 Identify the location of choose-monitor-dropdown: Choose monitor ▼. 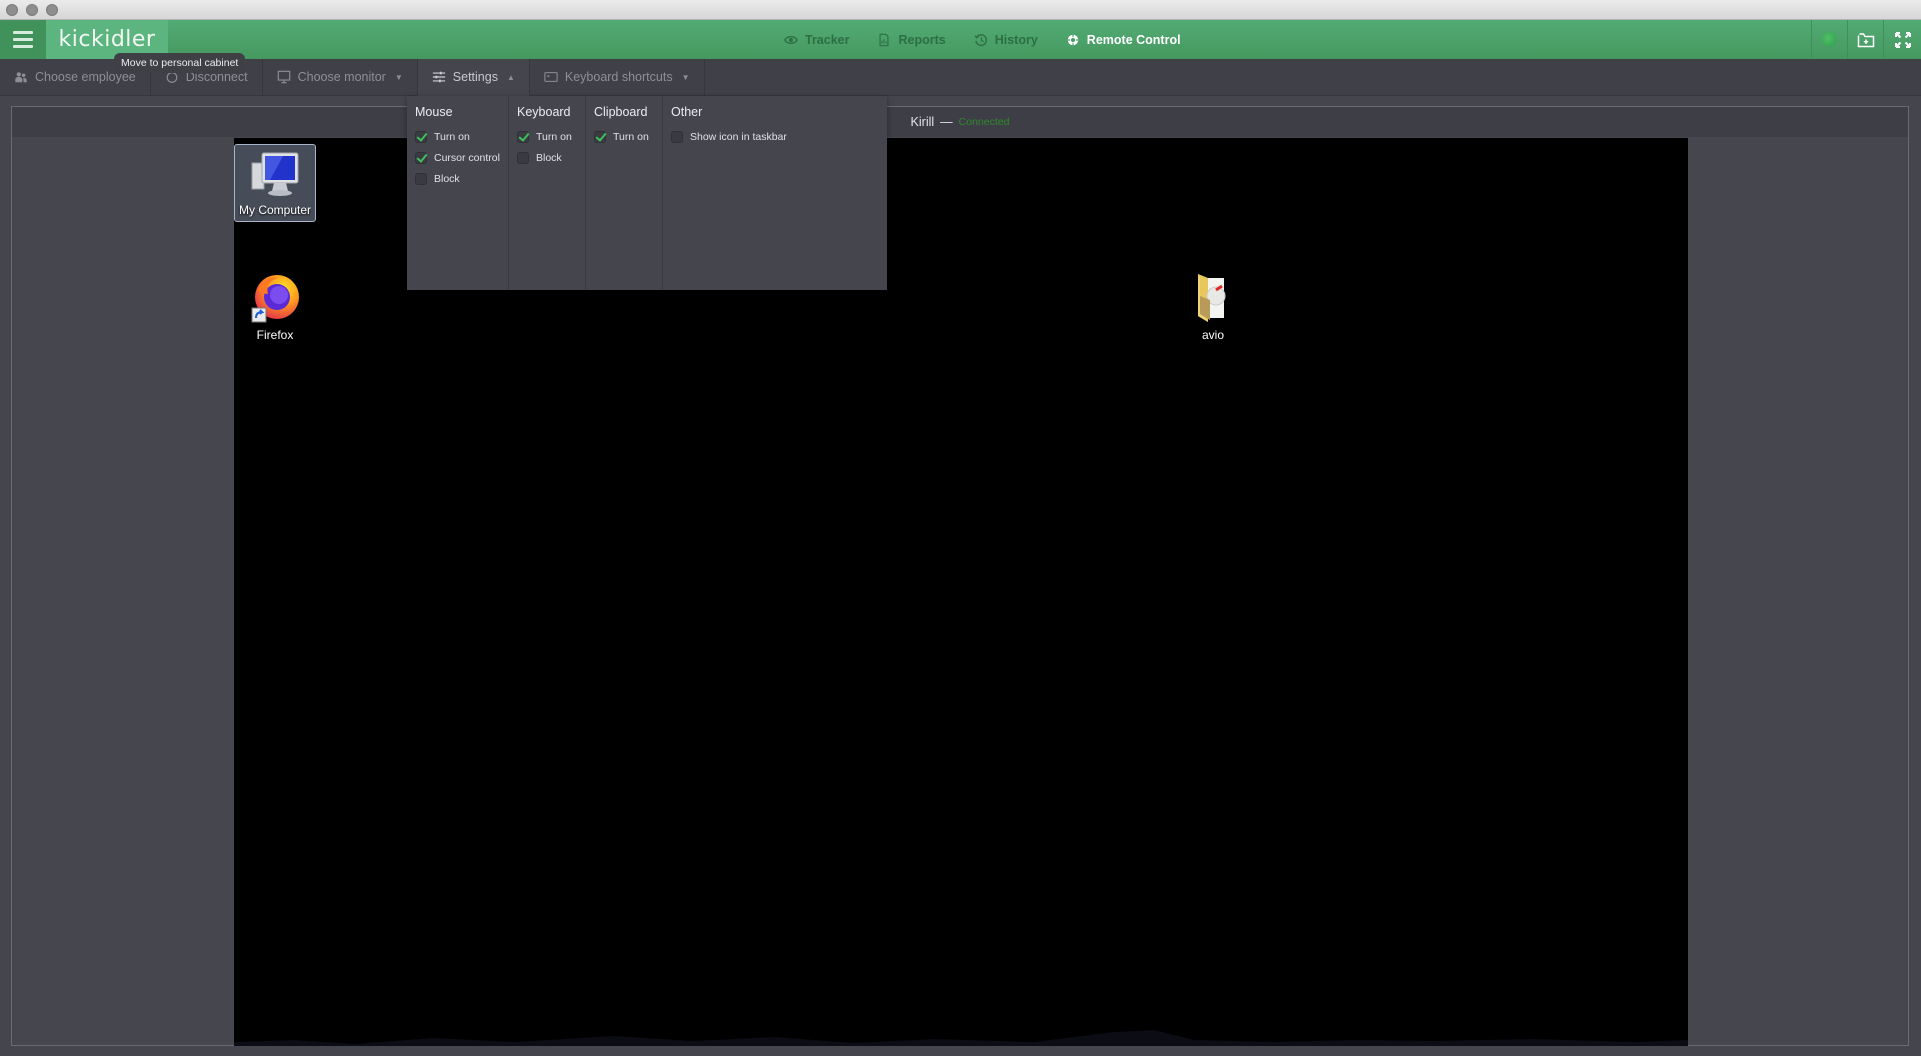
(340, 77).